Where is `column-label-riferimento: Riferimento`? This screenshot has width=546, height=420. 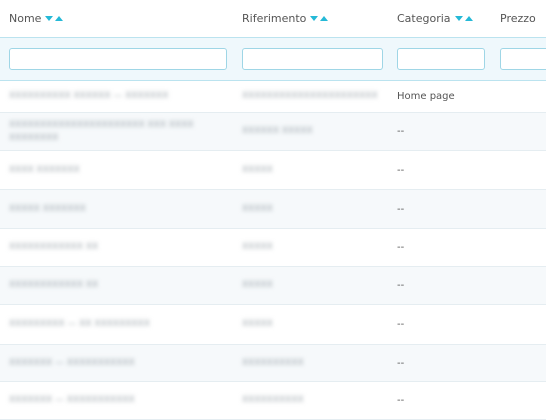
column-label-riferimento: Riferimento is located at coordinates (274, 18).